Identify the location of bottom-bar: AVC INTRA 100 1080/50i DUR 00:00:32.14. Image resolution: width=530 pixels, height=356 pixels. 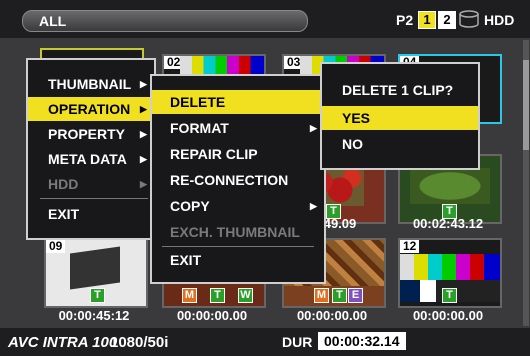
(265, 342).